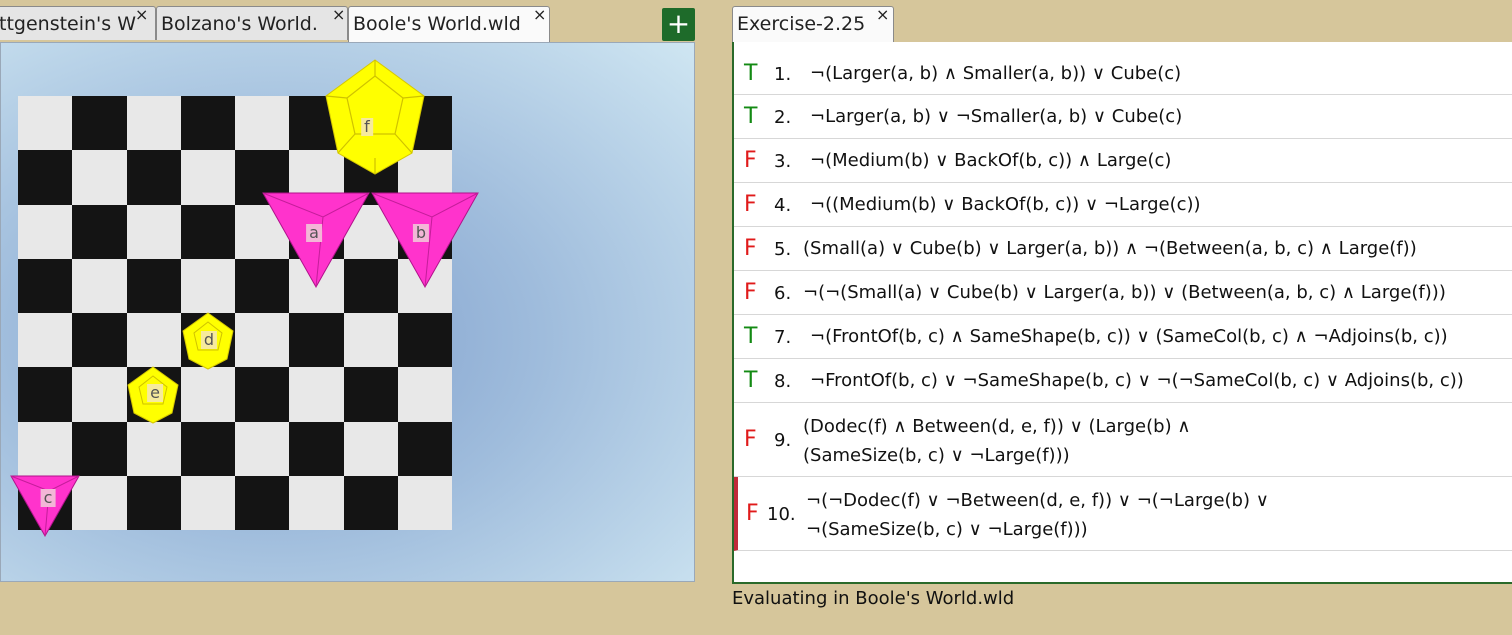 Image resolution: width=1512 pixels, height=635 pixels. I want to click on object-label-c: c, so click(48, 498).